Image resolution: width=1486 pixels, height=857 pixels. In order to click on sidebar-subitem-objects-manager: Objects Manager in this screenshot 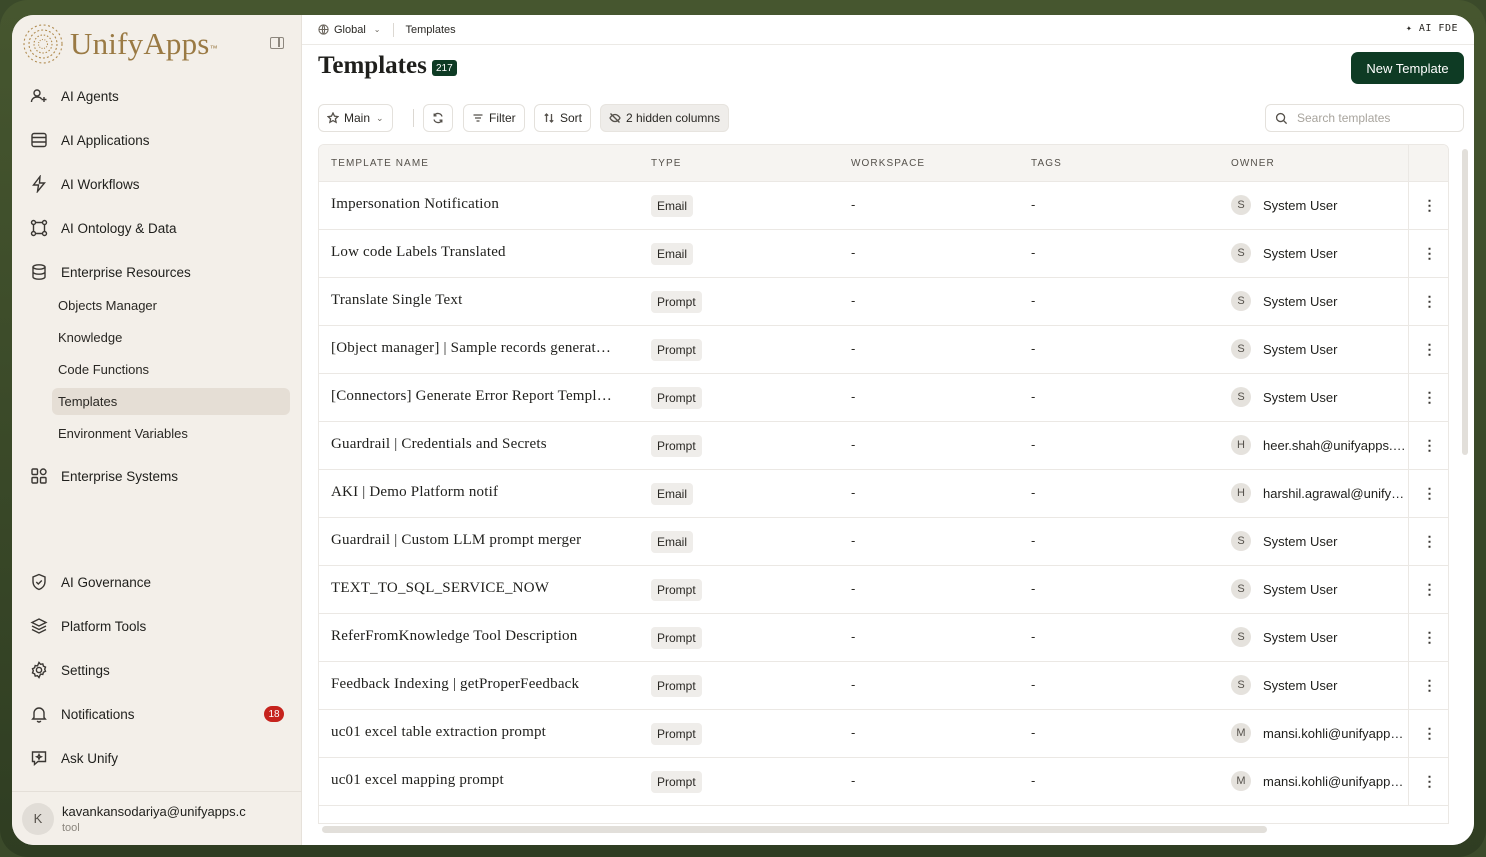, I will do `click(171, 305)`.